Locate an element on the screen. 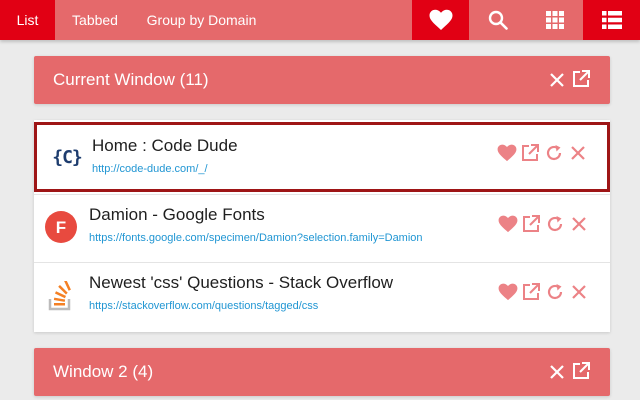  google-fonts-favicon: F is located at coordinates (61, 227).